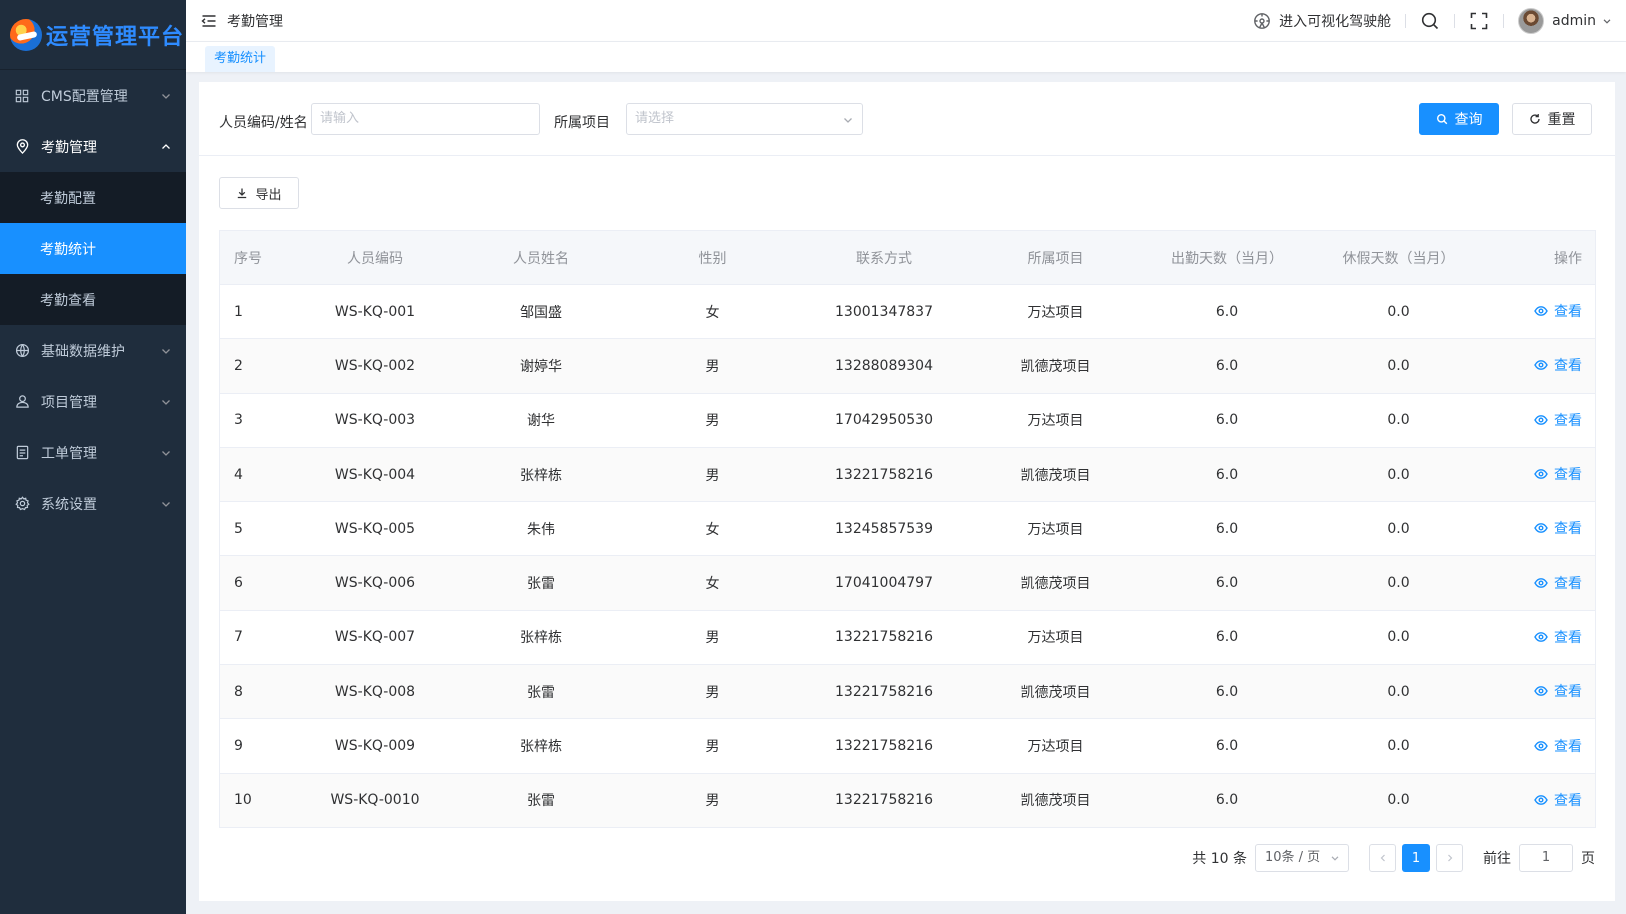 Image resolution: width=1626 pixels, height=914 pixels. Describe the element at coordinates (1455, 20) in the screenshot. I see `divider` at that location.